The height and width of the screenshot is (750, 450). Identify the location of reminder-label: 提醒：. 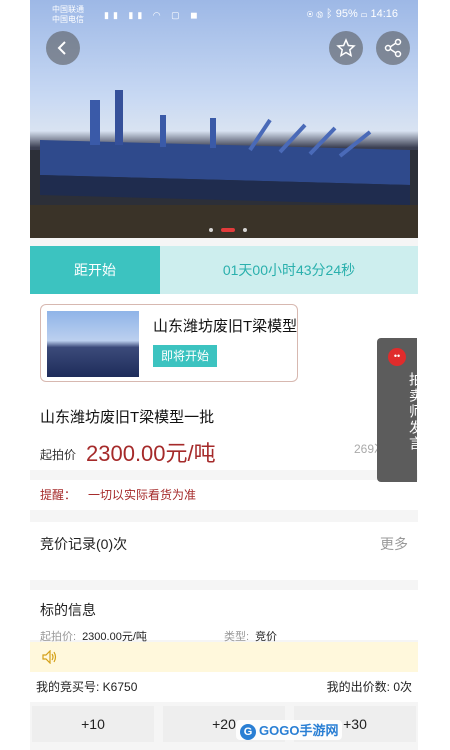
(58, 495).